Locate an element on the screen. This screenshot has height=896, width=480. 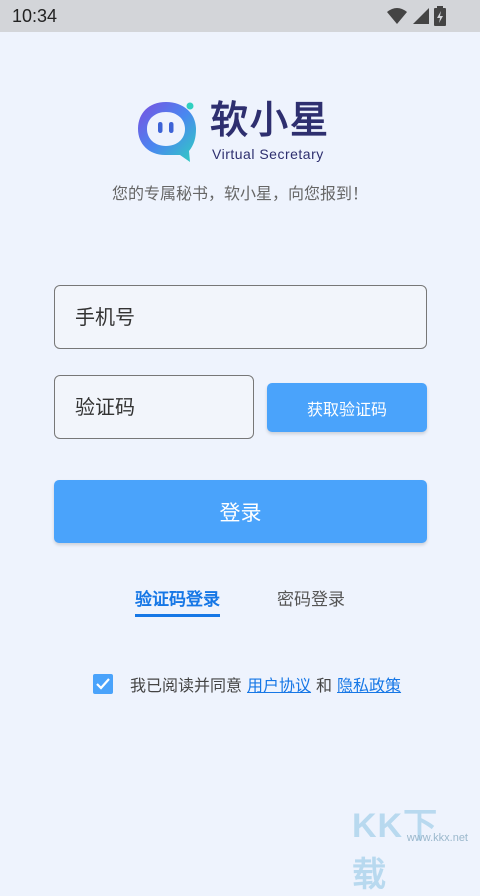
tagline: 您的专属秘书，软小星，向您报到！ is located at coordinates (239, 193).